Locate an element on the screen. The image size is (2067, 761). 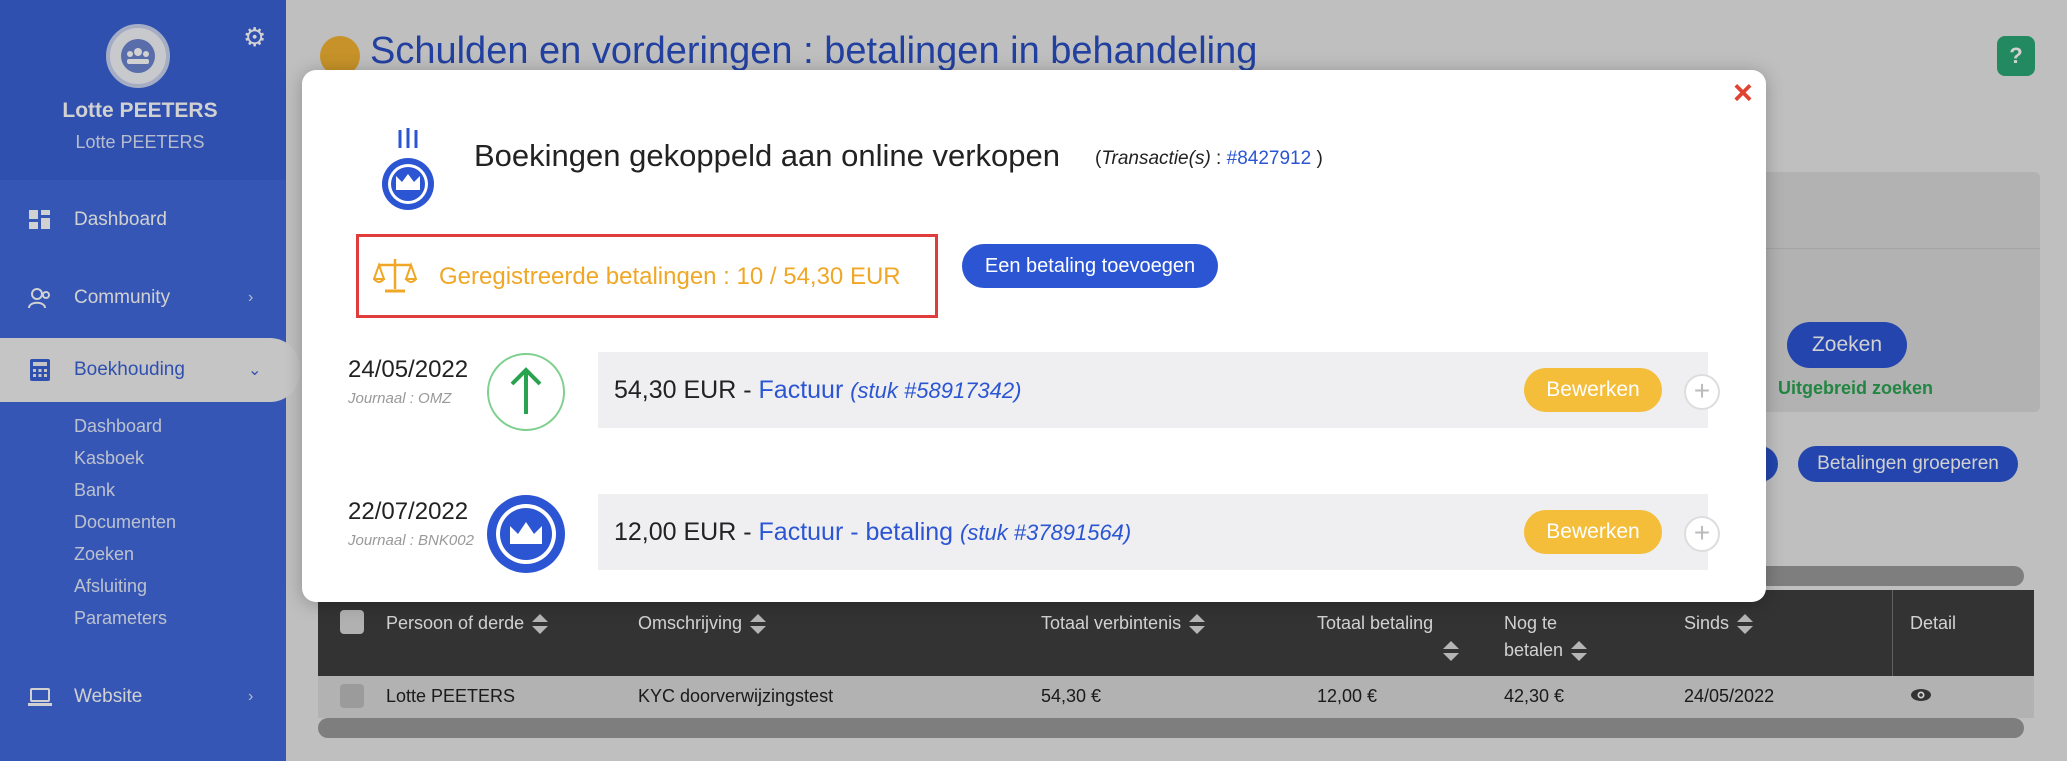
payment-journal: Journaal : OMZ is located at coordinates (400, 398).